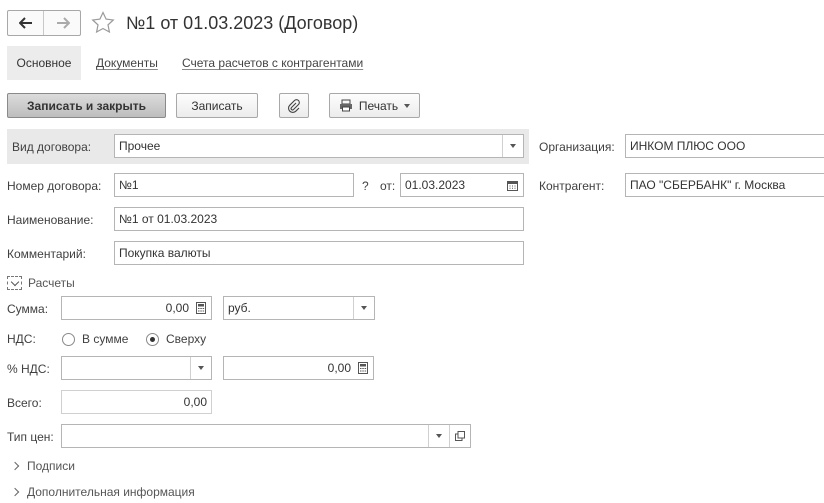 The width and height of the screenshot is (824, 503). I want to click on settlements-section-toggle: Расчеты, so click(41, 283).